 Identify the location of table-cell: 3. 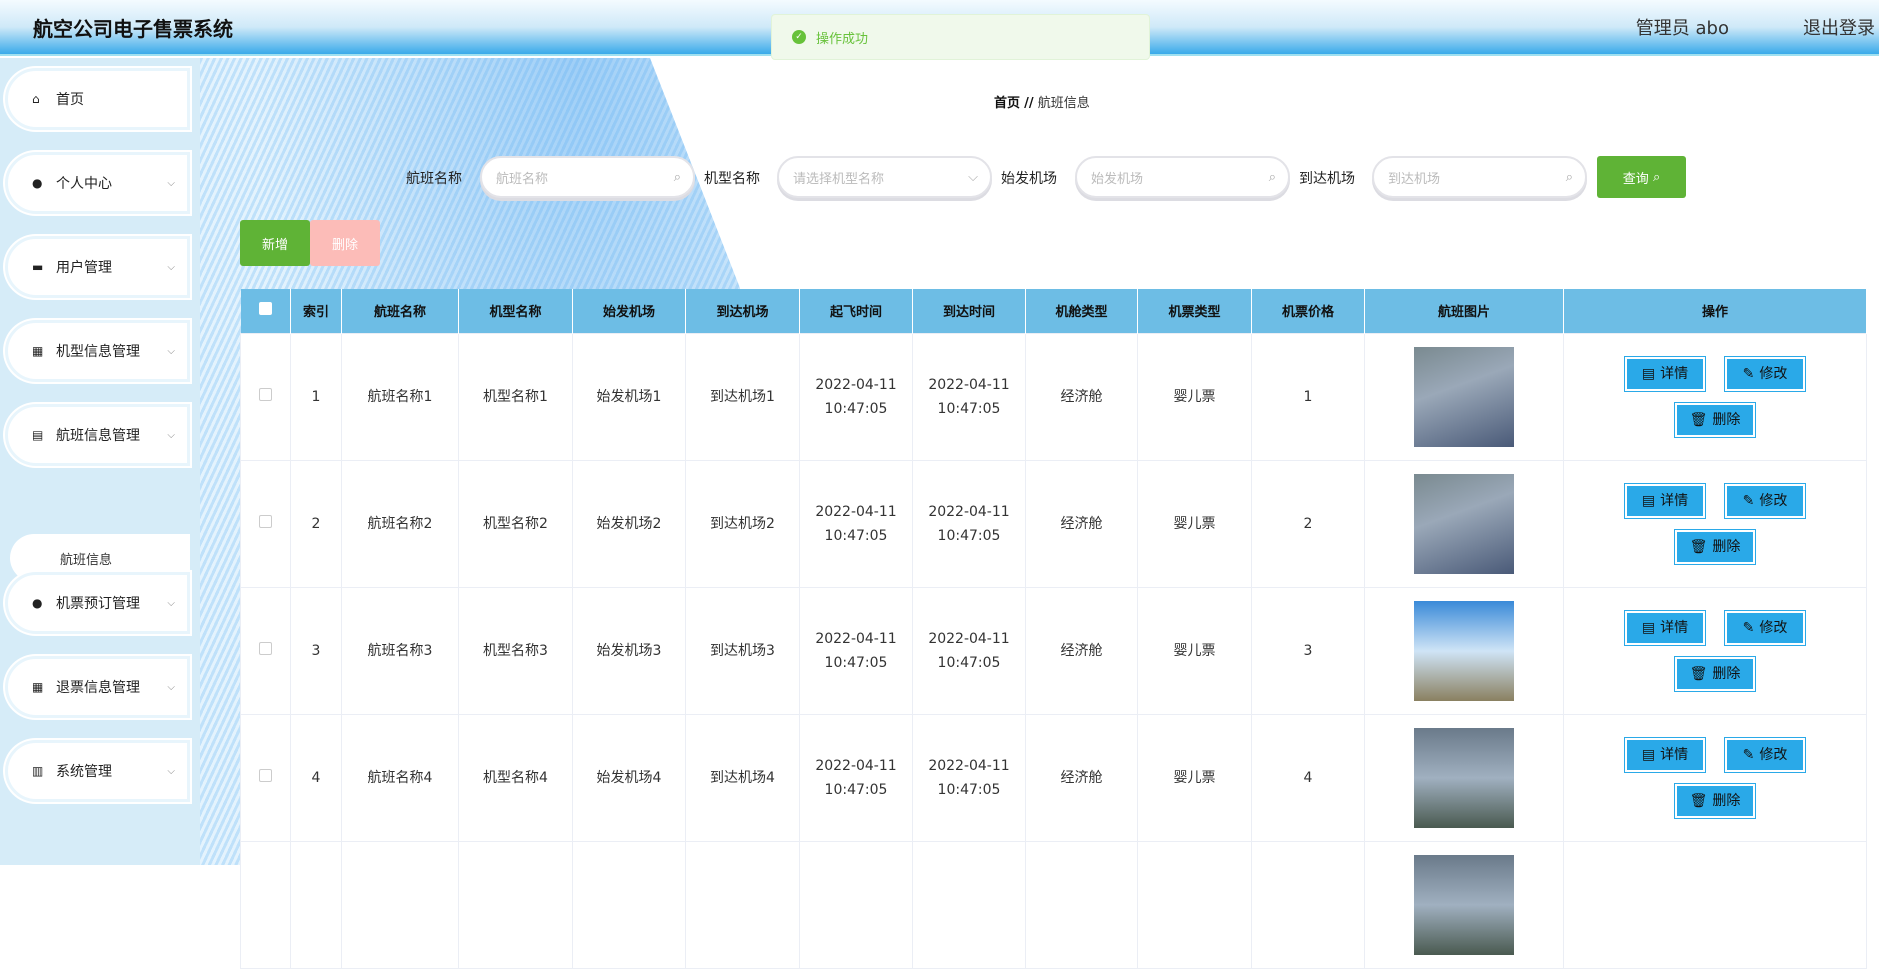
(316, 650).